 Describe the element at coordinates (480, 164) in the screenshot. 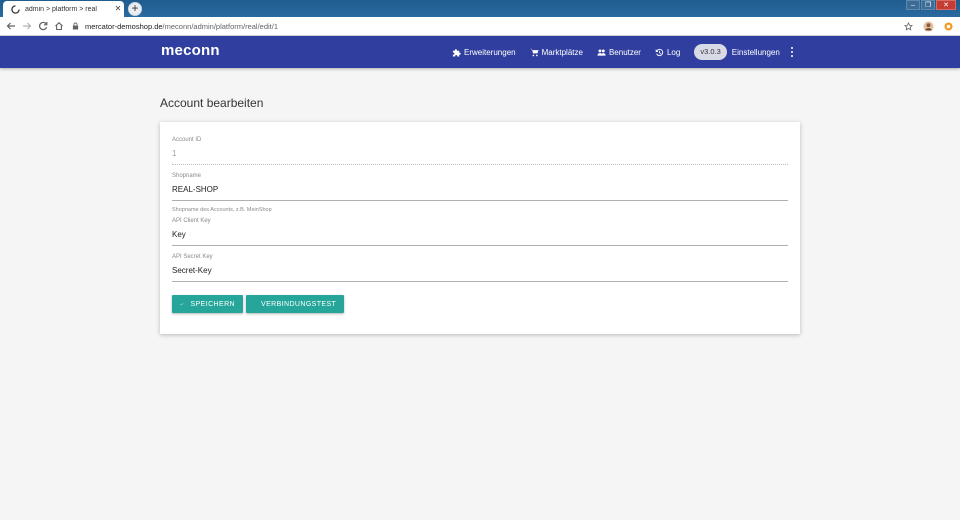

I see `account-id-underline` at that location.